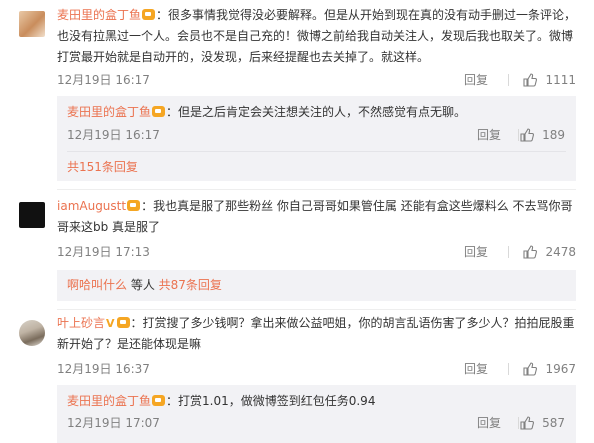 The height and width of the screenshot is (443, 594). What do you see at coordinates (81, 323) in the screenshot?
I see `username-link: 叶上砂言` at bounding box center [81, 323].